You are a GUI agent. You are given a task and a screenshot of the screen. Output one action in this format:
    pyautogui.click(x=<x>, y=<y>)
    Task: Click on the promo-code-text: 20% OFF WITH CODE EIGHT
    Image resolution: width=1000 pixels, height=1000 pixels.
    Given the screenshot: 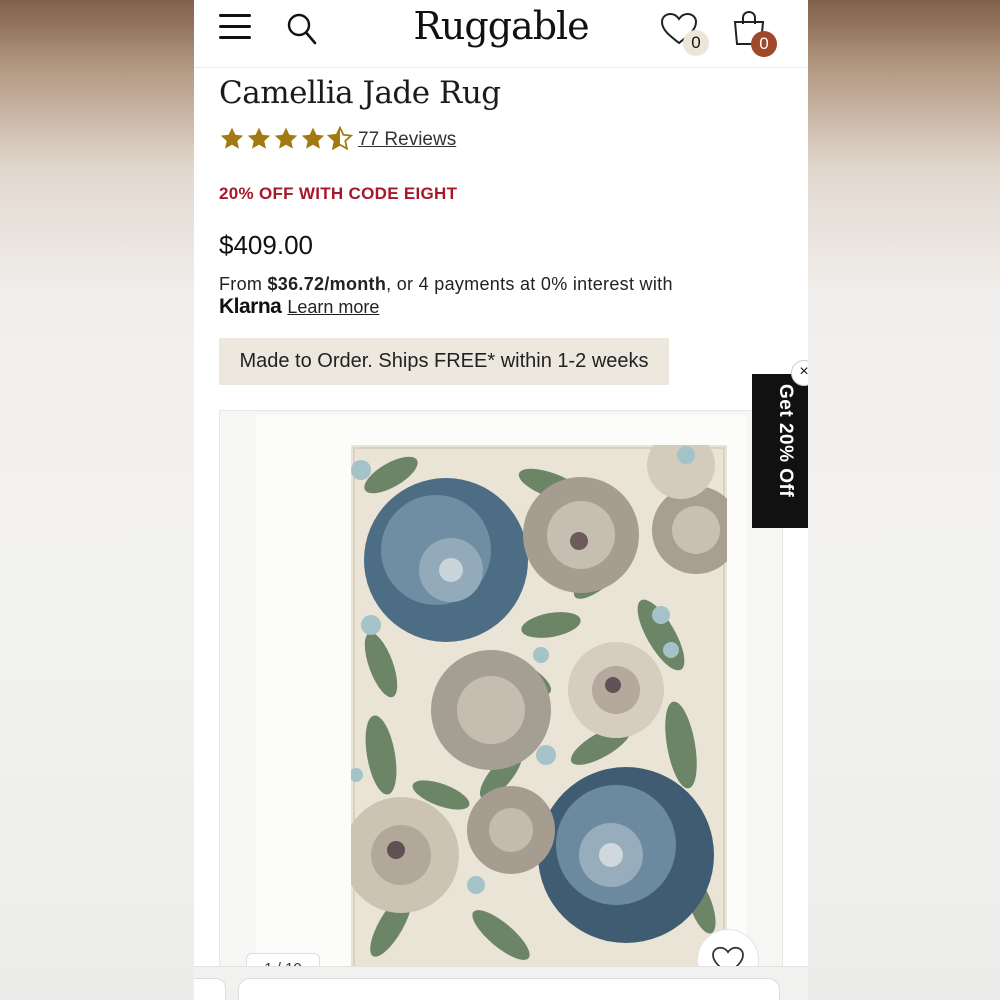 What is the action you would take?
    pyautogui.click(x=338, y=193)
    